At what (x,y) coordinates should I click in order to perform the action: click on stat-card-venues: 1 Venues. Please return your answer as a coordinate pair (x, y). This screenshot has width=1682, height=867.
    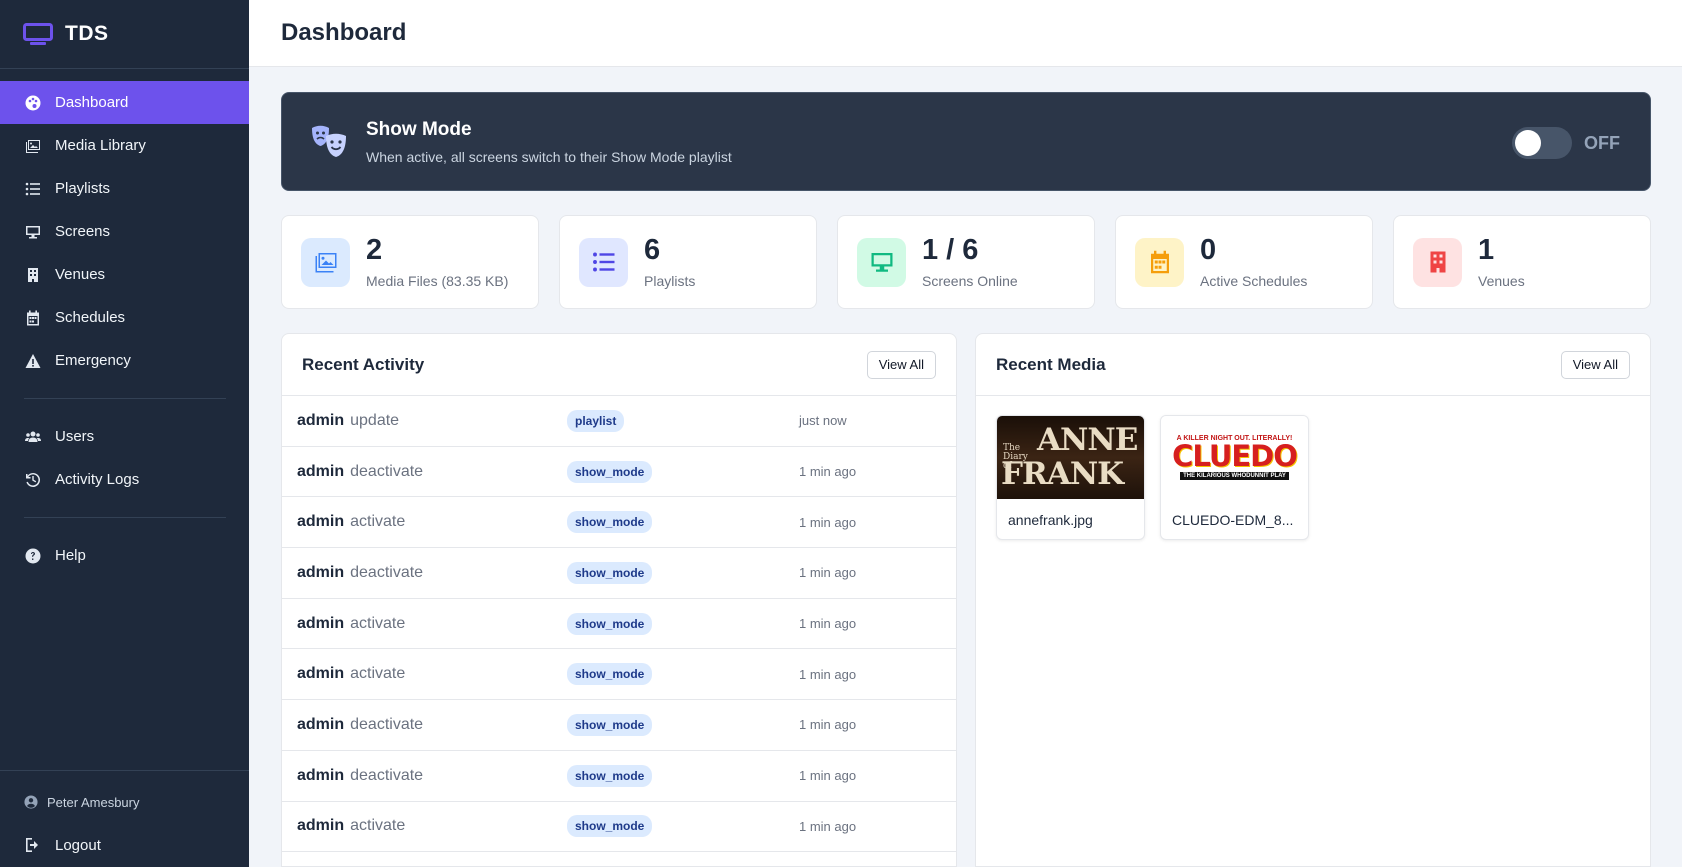
    Looking at the image, I should click on (1522, 262).